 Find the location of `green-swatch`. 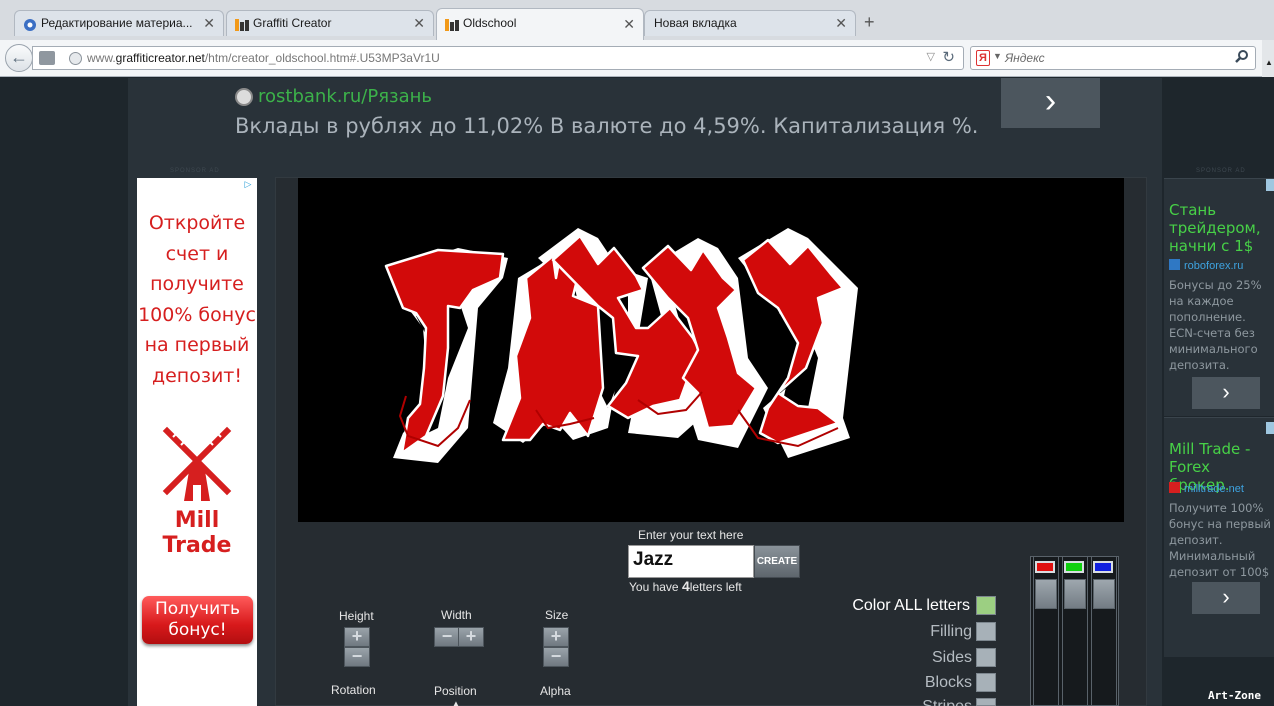

green-swatch is located at coordinates (1074, 567).